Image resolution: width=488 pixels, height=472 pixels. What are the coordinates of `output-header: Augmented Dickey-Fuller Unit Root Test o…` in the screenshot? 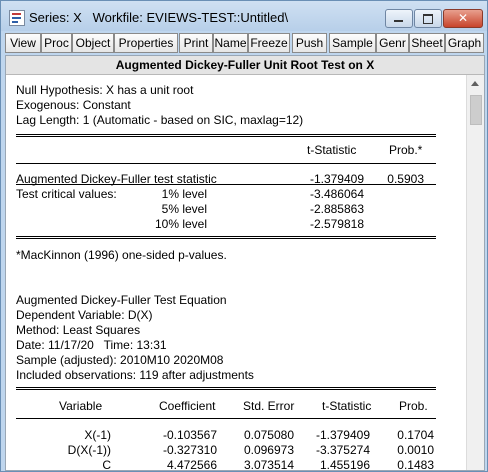 It's located at (245, 65).